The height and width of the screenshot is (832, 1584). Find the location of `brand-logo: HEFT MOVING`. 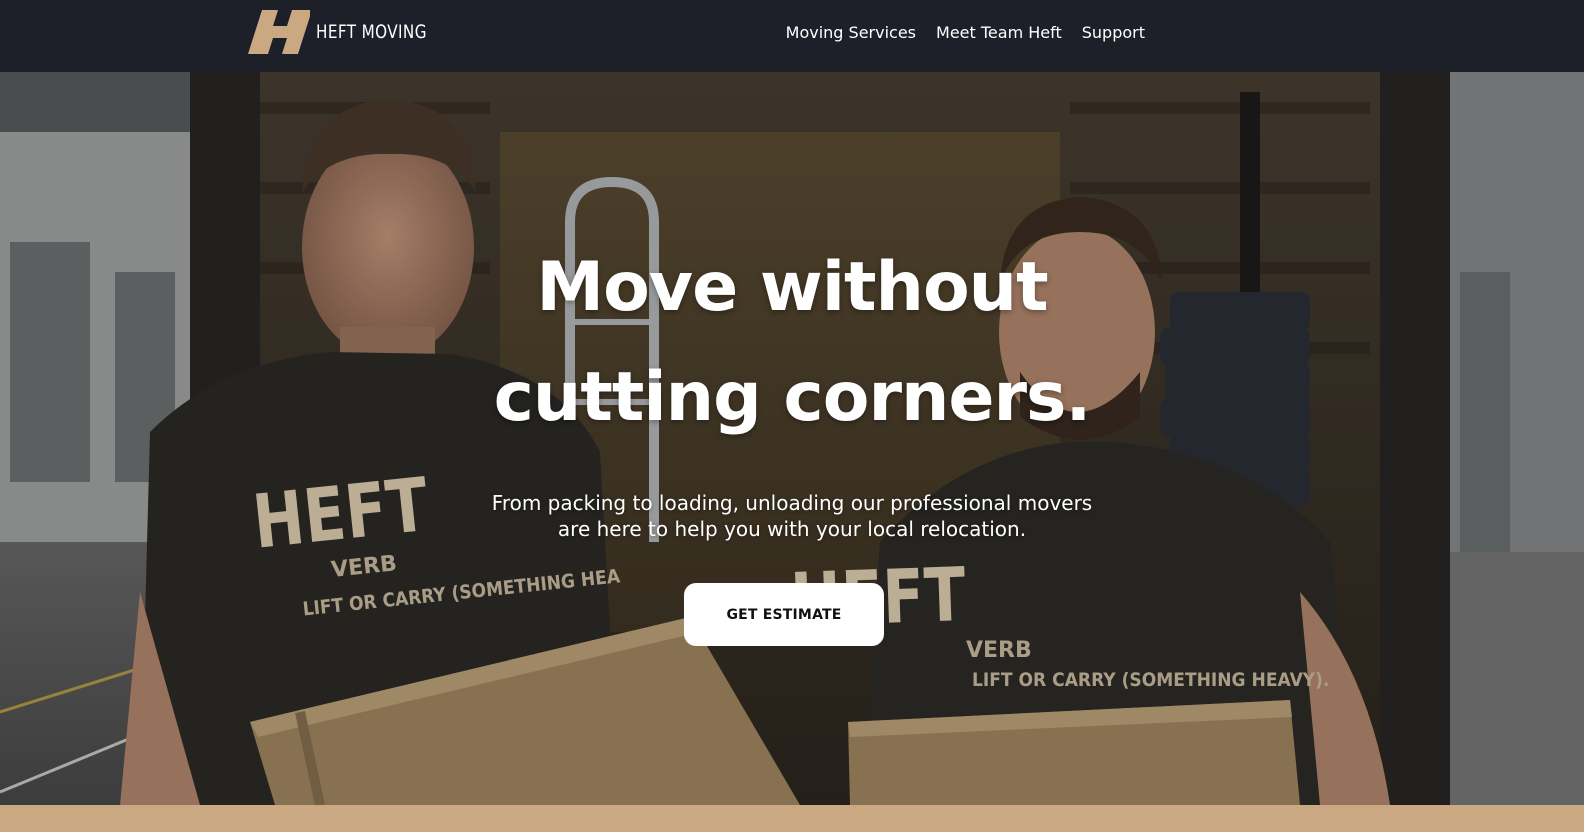

brand-logo: HEFT MOVING is located at coordinates (351, 32).